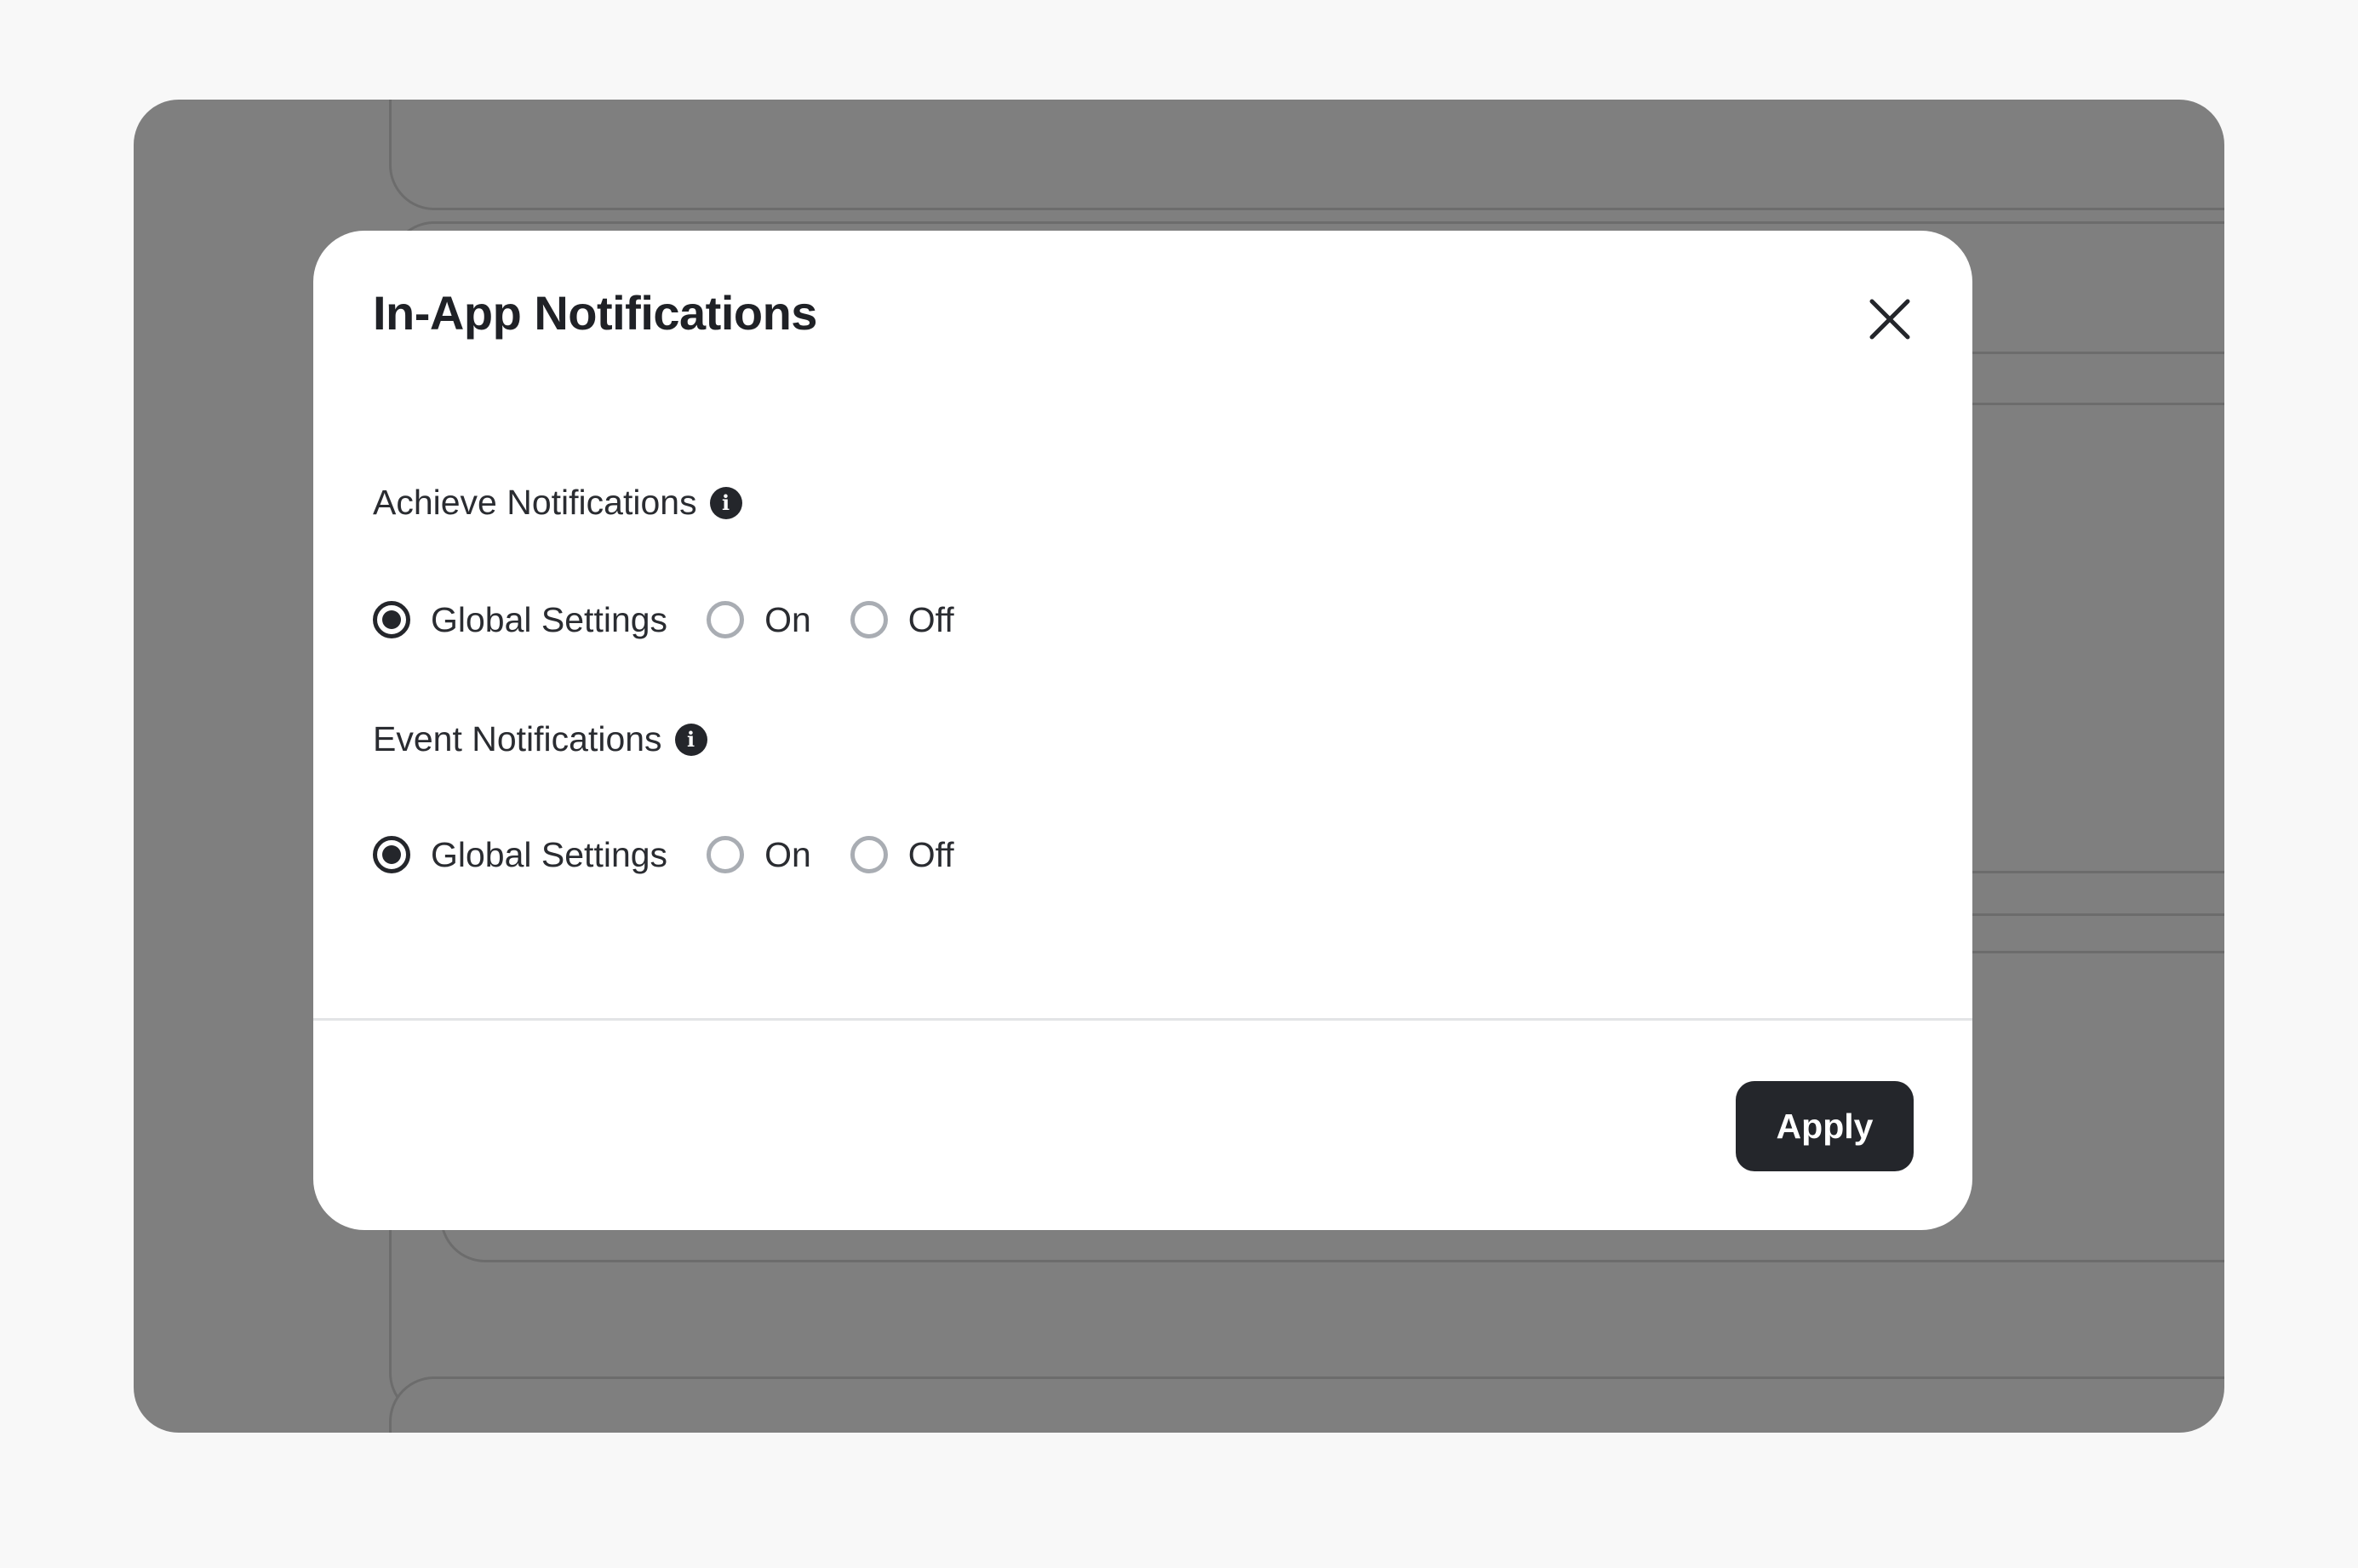 Image resolution: width=2358 pixels, height=1568 pixels. I want to click on achieve-radio-on: On, so click(759, 620).